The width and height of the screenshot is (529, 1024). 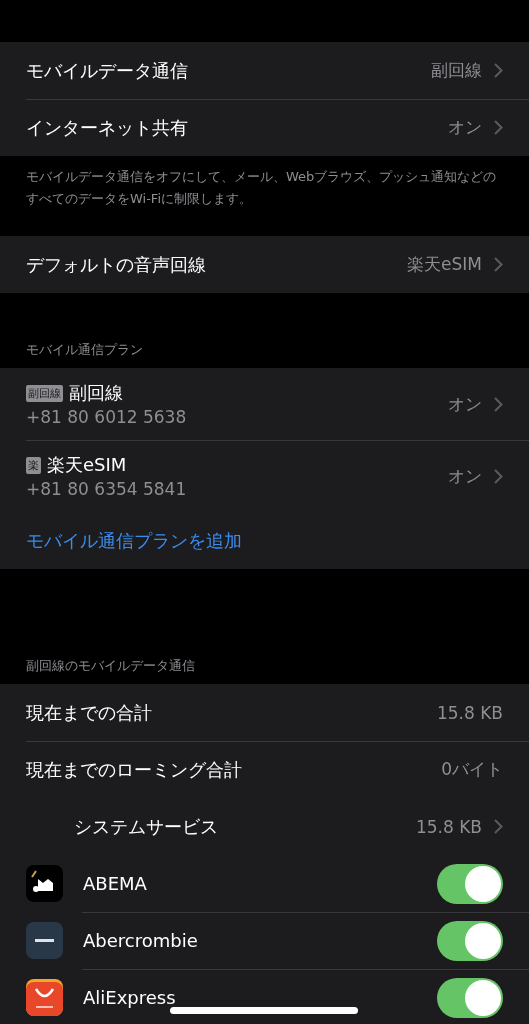 What do you see at coordinates (217, 264) in the screenshot?
I see `row-label: デフォルトの音声回線` at bounding box center [217, 264].